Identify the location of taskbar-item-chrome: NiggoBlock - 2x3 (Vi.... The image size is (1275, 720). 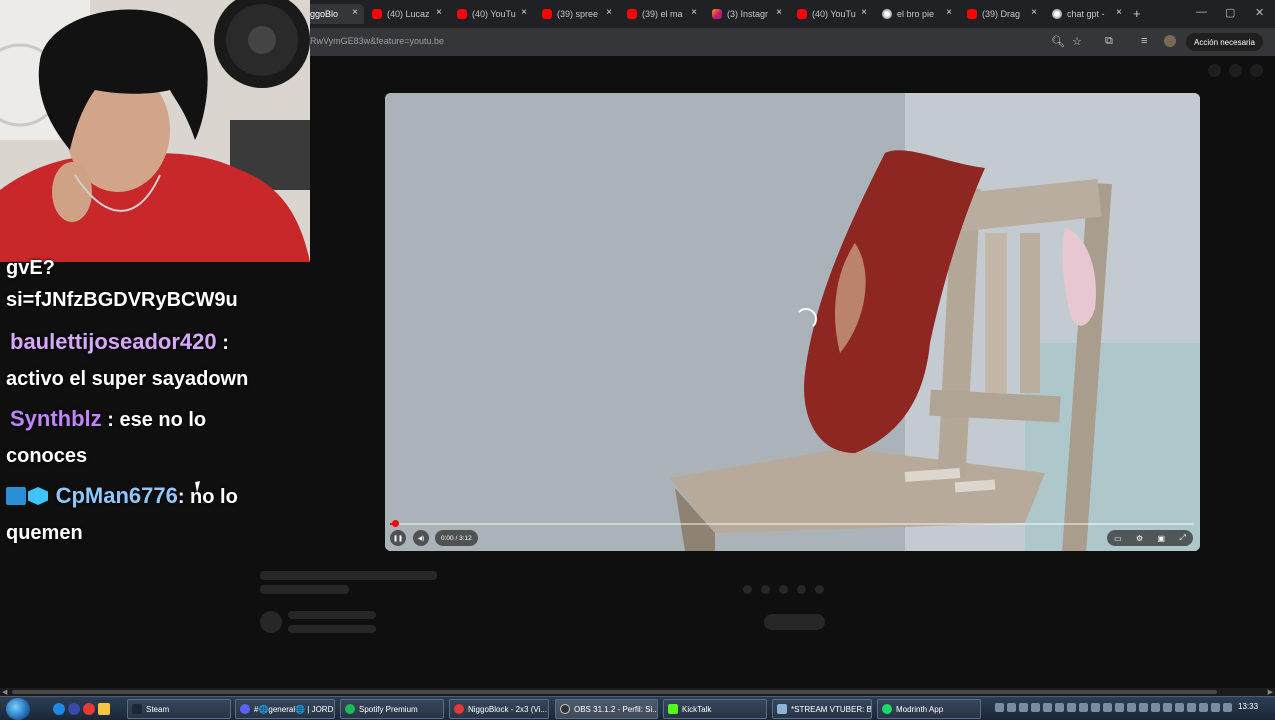
(499, 709).